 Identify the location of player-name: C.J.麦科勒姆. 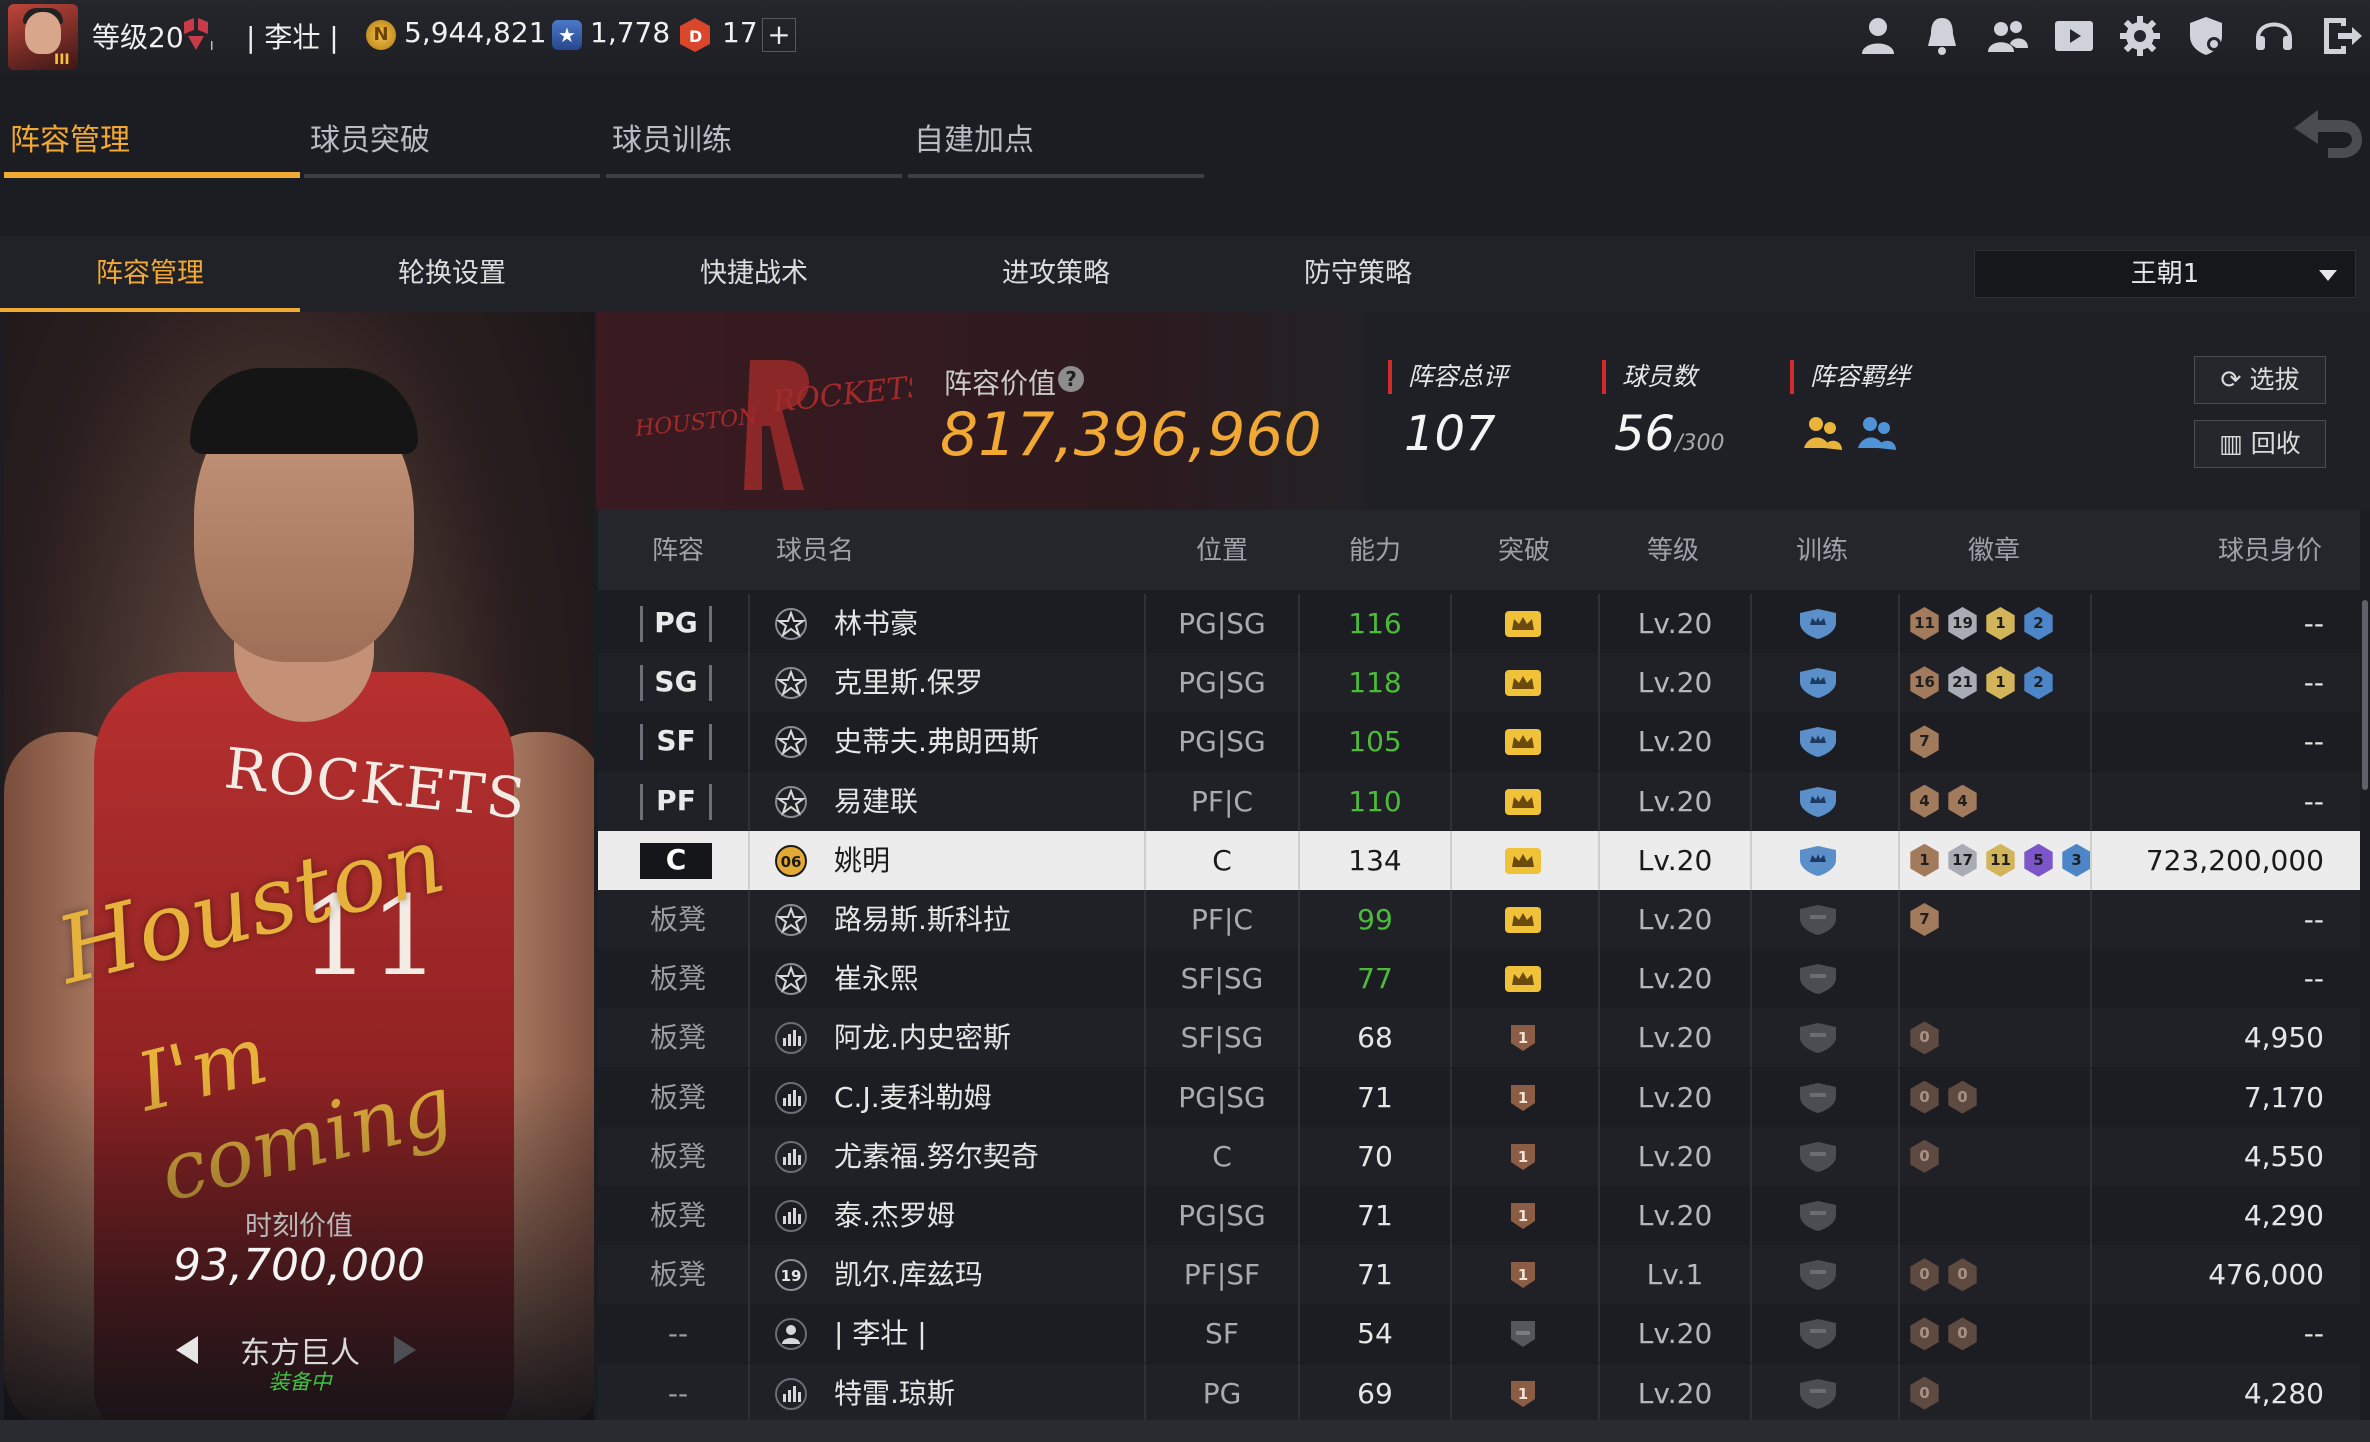
(913, 1097).